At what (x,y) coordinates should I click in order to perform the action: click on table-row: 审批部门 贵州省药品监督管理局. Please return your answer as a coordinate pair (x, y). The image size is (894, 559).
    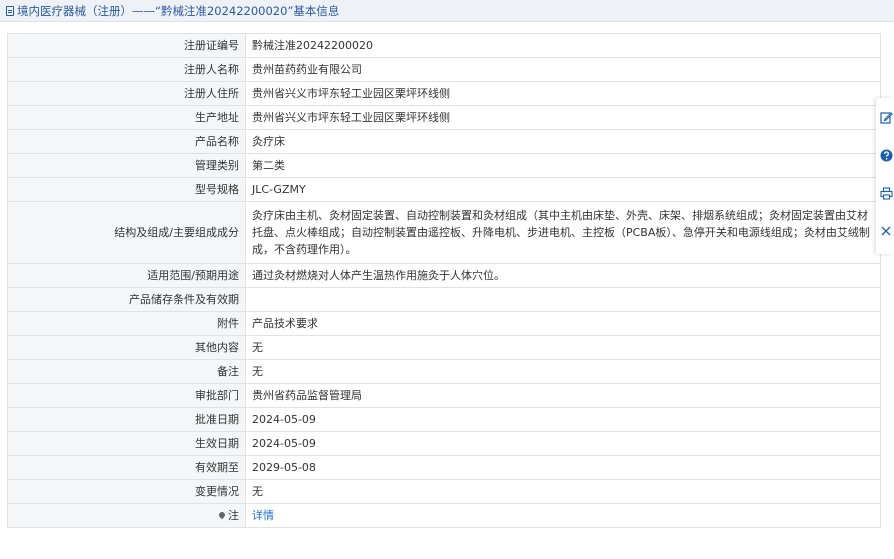
    Looking at the image, I should click on (444, 395).